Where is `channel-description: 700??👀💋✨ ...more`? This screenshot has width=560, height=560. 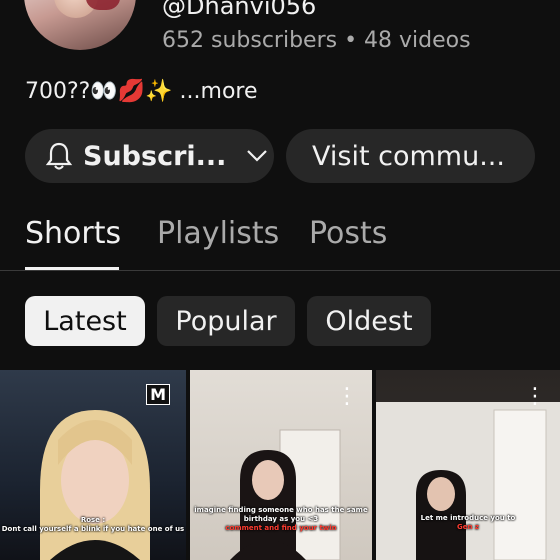 channel-description: 700??👀💋✨ ...more is located at coordinates (141, 91).